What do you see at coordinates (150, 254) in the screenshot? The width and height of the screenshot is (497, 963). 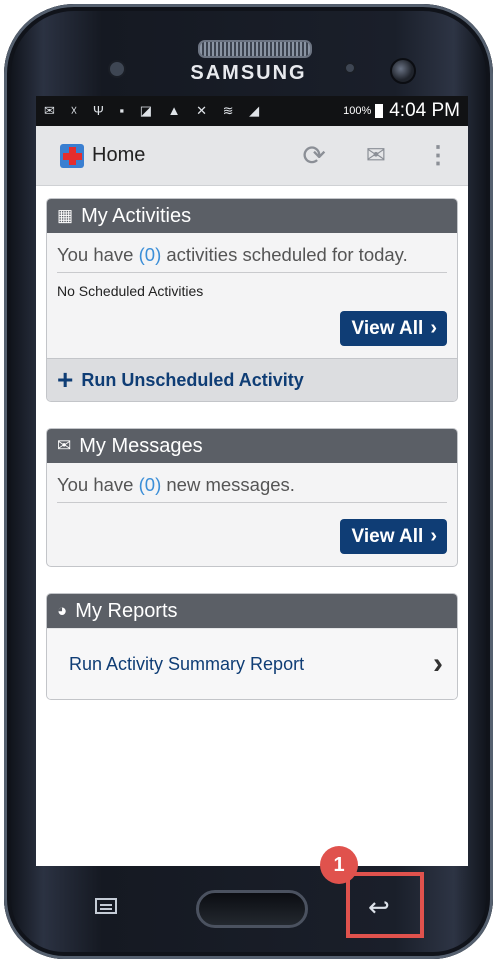 I see `activities-count: (0)` at bounding box center [150, 254].